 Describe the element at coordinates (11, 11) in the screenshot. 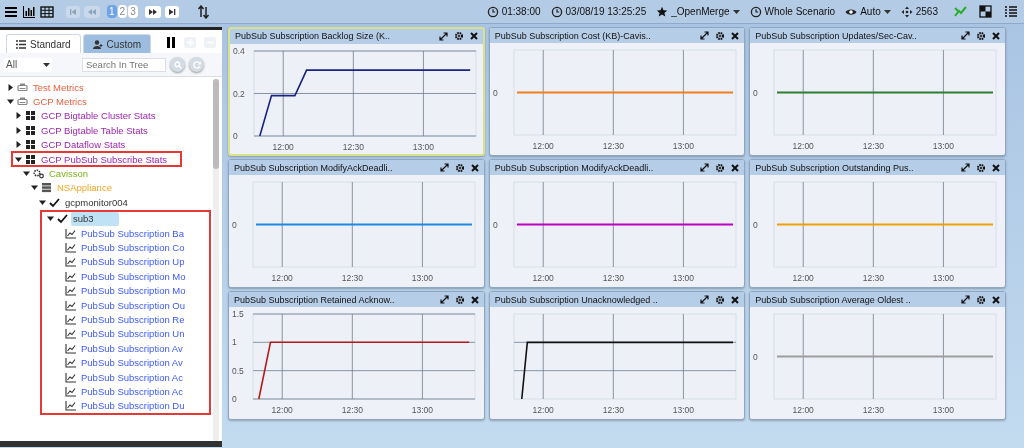

I see `menu-icon` at that location.